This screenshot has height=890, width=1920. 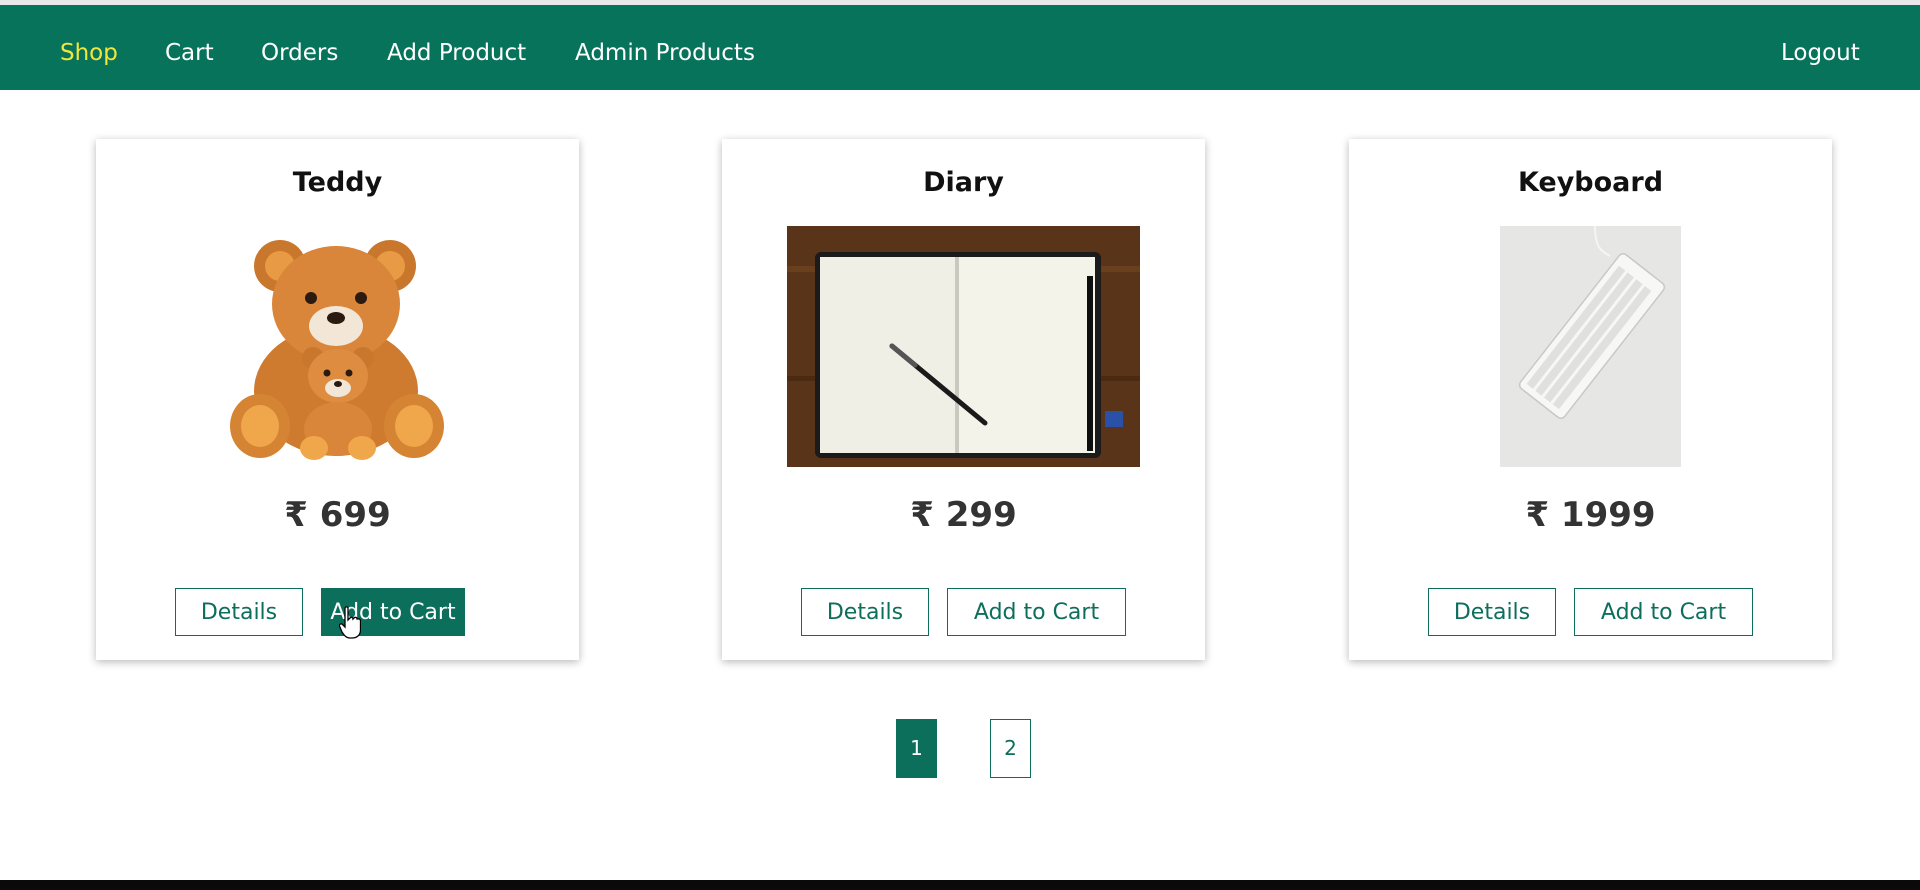 What do you see at coordinates (1590, 182) in the screenshot?
I see `product-title: Keyboard` at bounding box center [1590, 182].